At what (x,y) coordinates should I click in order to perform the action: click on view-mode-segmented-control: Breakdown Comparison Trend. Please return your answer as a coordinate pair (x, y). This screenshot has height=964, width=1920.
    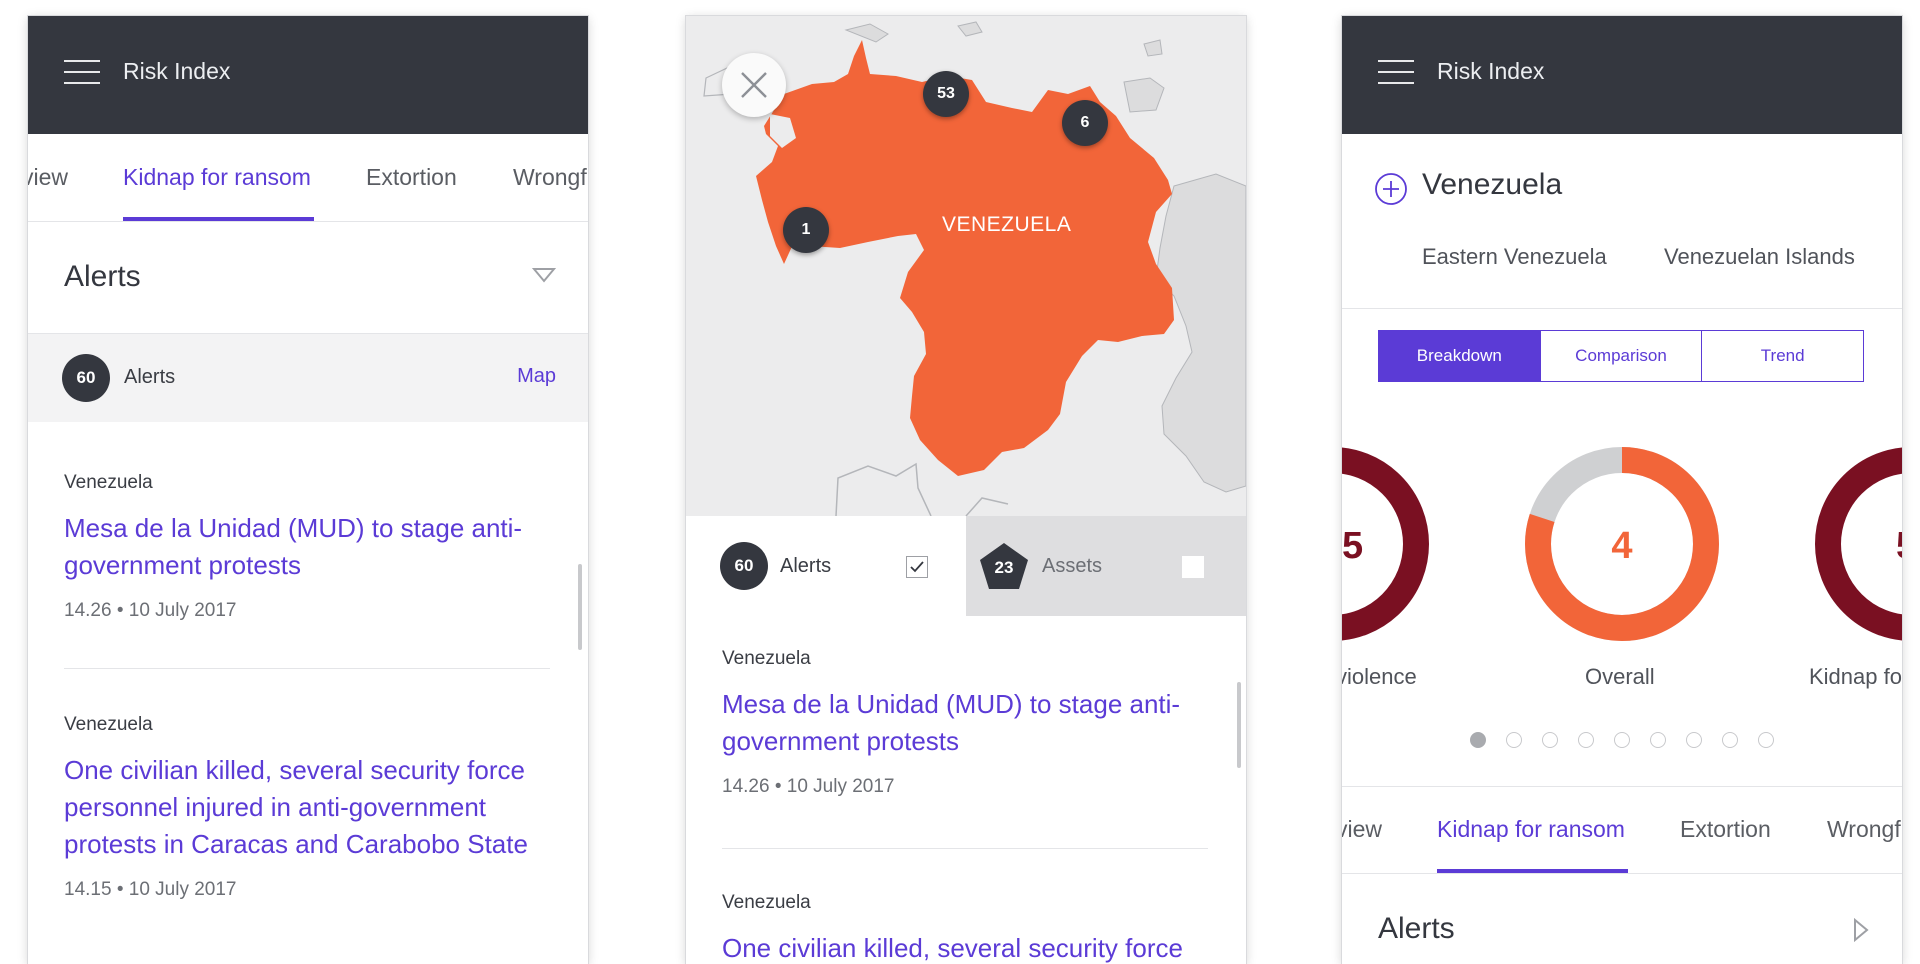
    Looking at the image, I should click on (1621, 356).